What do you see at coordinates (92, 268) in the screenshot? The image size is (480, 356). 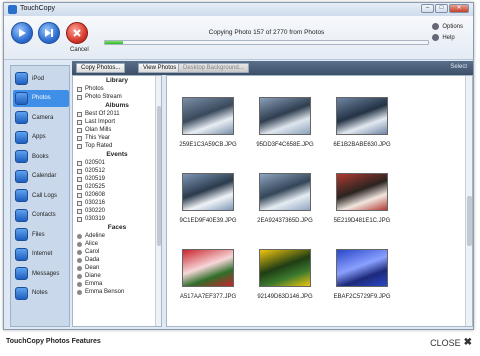 I see `tree-item-label: Dean` at bounding box center [92, 268].